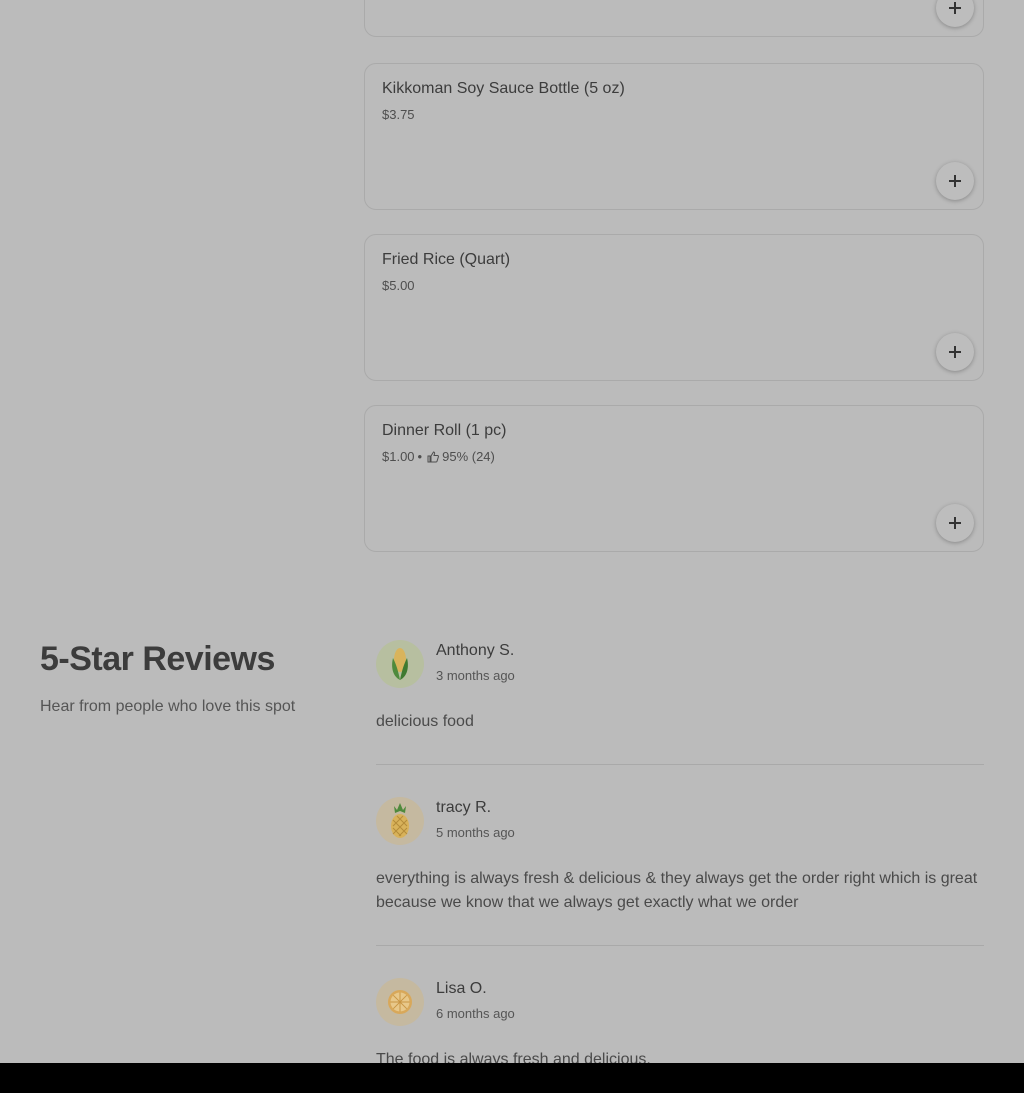 The height and width of the screenshot is (1093, 1024). What do you see at coordinates (398, 456) in the screenshot?
I see `item-price: $1.00` at bounding box center [398, 456].